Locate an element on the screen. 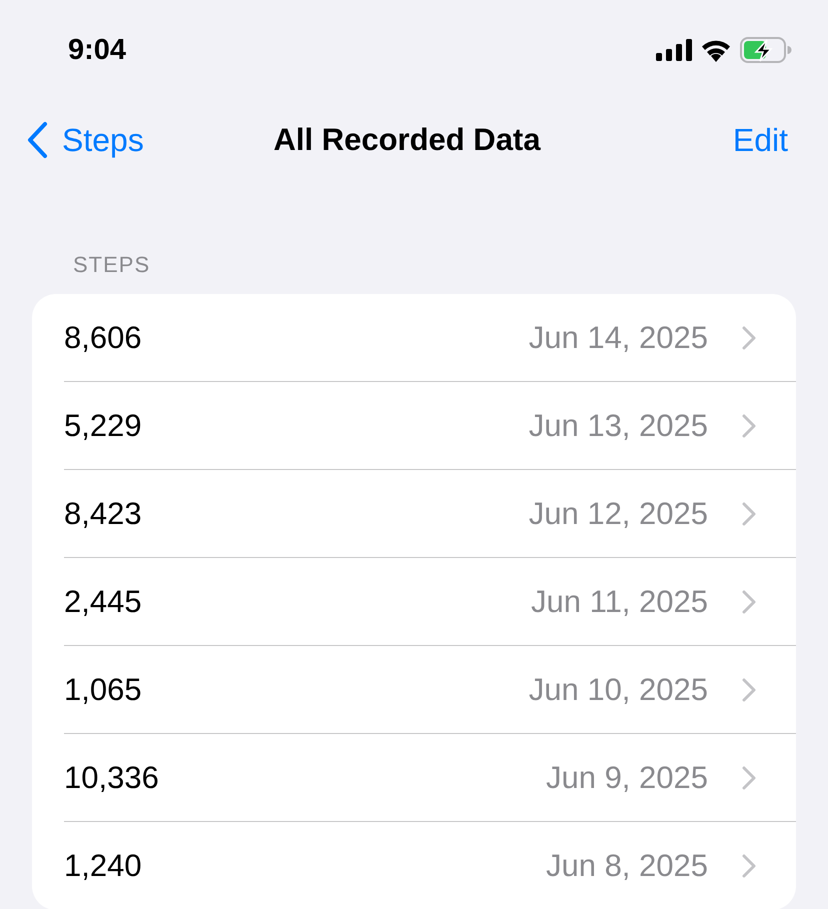  list-row: 5,229 Jun 13, 2025 is located at coordinates (430, 426).